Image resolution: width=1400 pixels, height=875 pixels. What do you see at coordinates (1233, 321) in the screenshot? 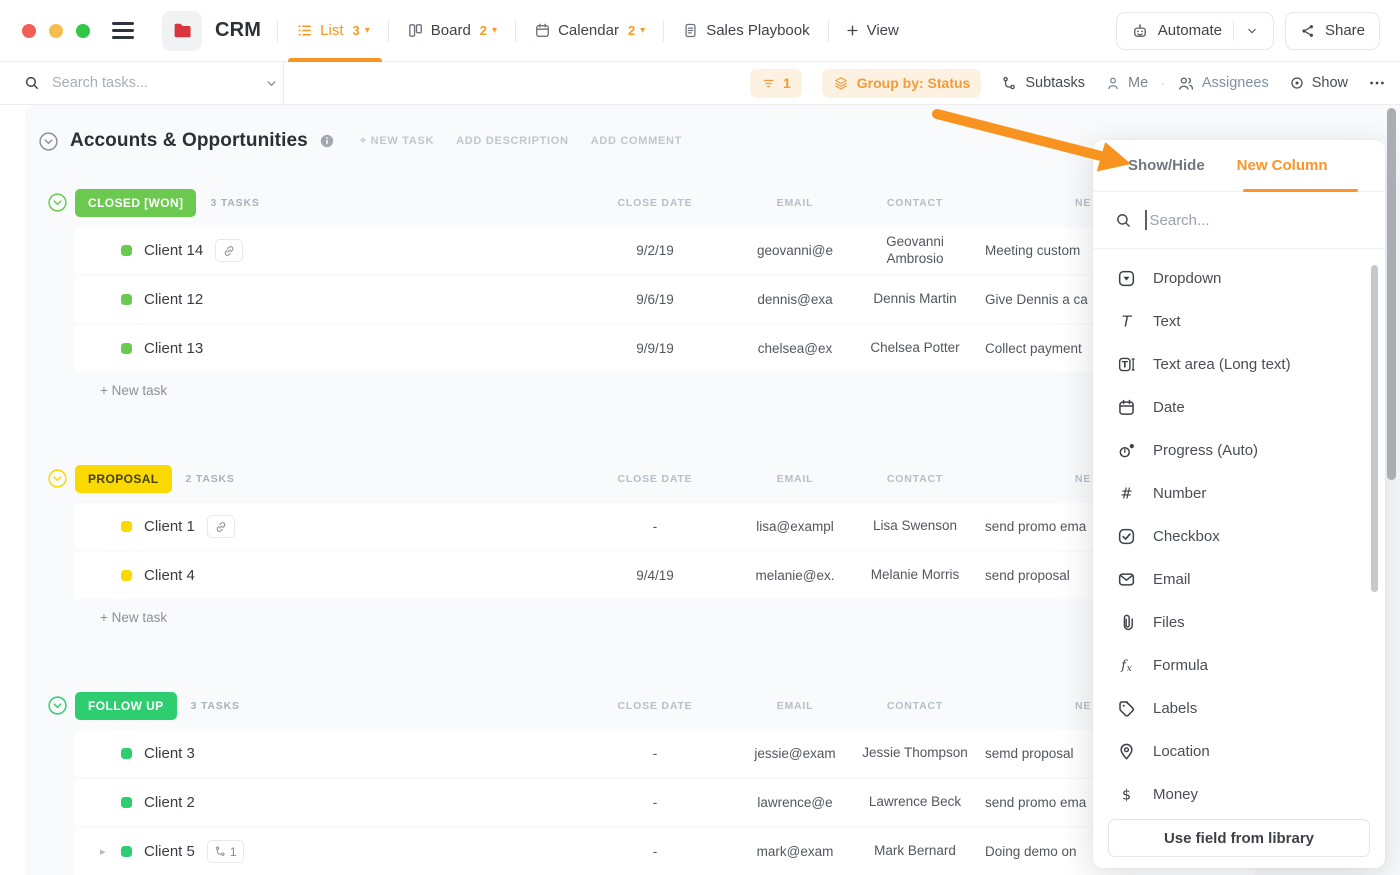
I see `field-type-item: Text` at bounding box center [1233, 321].